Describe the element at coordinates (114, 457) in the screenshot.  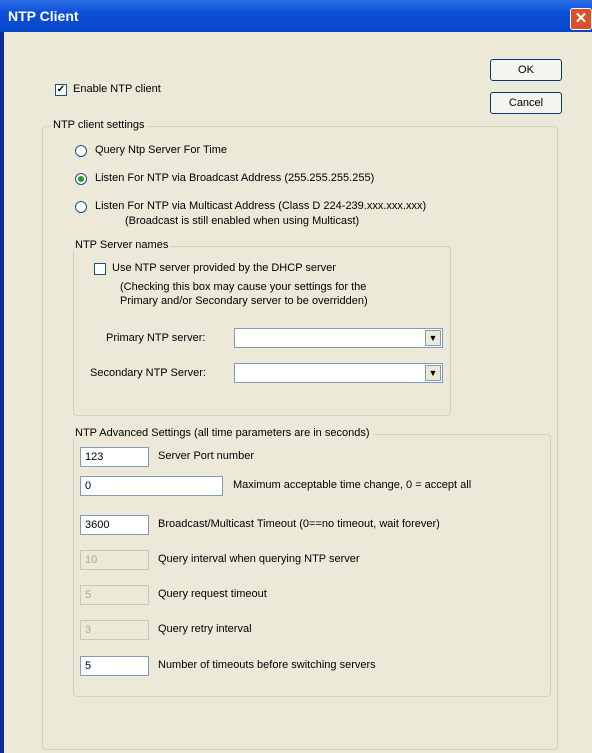
I see `server-port-input: 123` at that location.